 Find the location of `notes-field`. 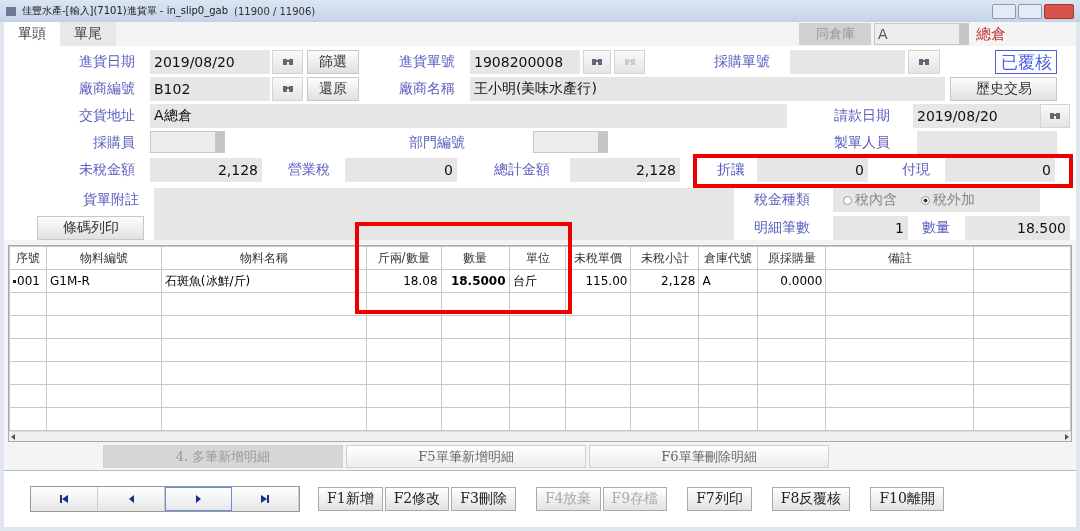

notes-field is located at coordinates (444, 214).